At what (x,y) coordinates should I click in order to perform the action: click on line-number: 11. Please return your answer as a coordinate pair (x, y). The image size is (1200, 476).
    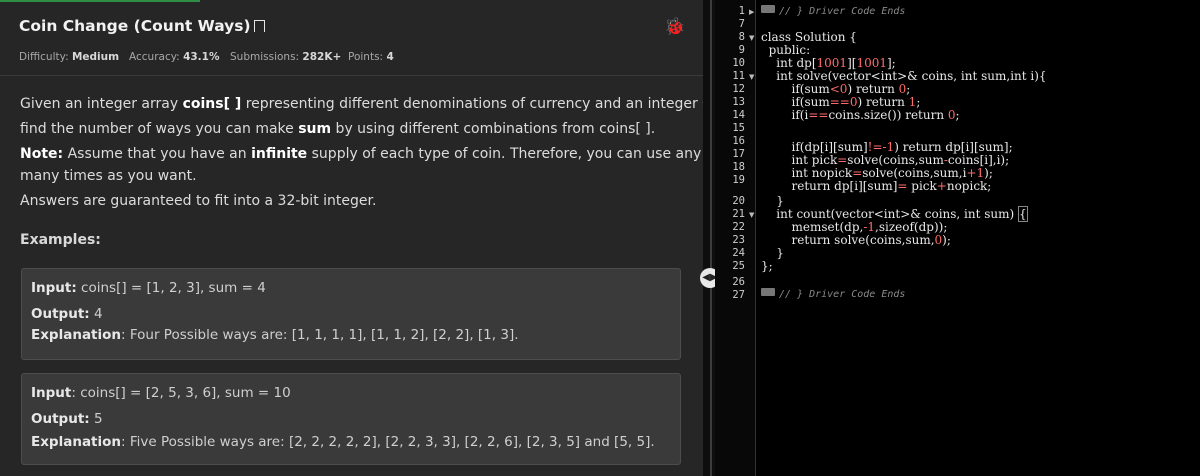
    Looking at the image, I should click on (738, 76).